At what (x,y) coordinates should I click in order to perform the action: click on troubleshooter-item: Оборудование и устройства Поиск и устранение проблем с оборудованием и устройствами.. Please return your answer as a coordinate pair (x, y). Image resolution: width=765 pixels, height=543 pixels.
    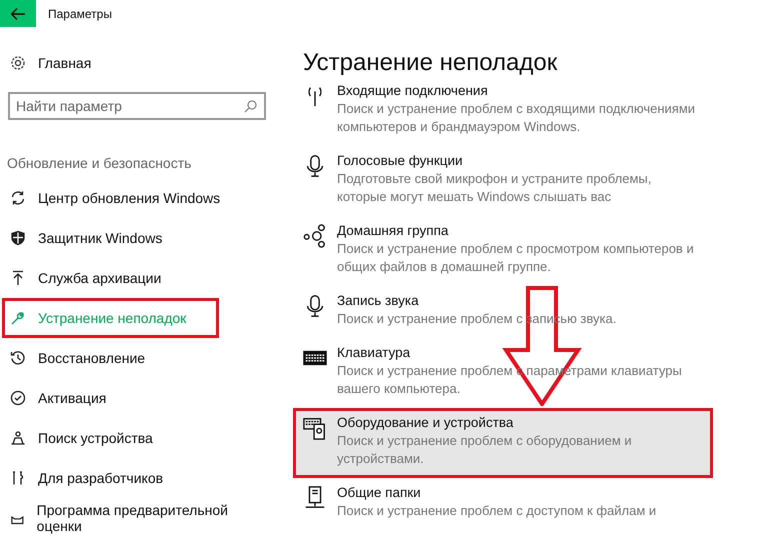
    Looking at the image, I should click on (503, 443).